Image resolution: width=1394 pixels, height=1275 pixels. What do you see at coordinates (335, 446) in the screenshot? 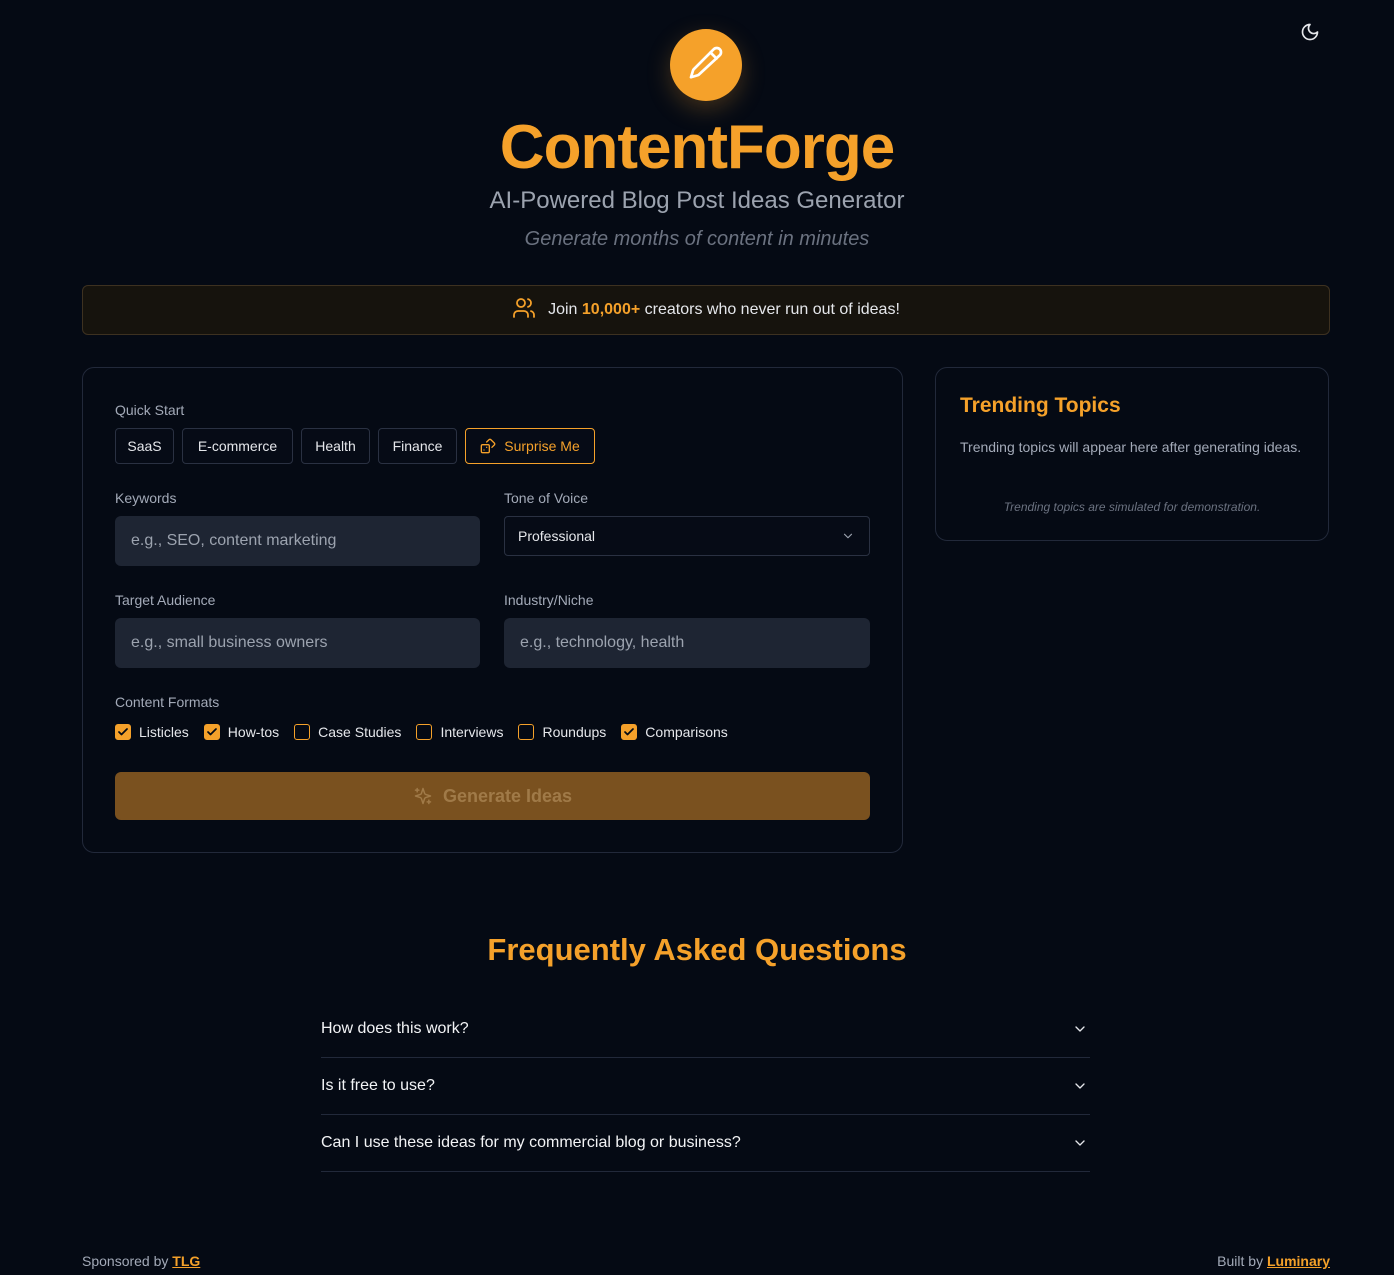
I see `quick-start-health-button: Health` at bounding box center [335, 446].